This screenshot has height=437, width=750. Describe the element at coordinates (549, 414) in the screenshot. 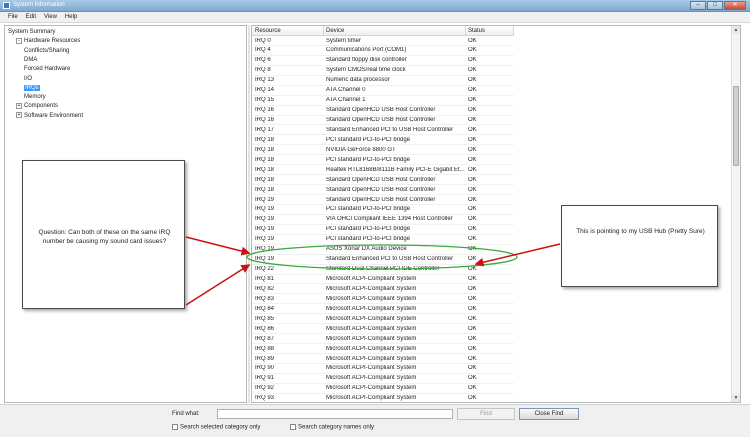

I see `close-find-button: Close Find` at that location.